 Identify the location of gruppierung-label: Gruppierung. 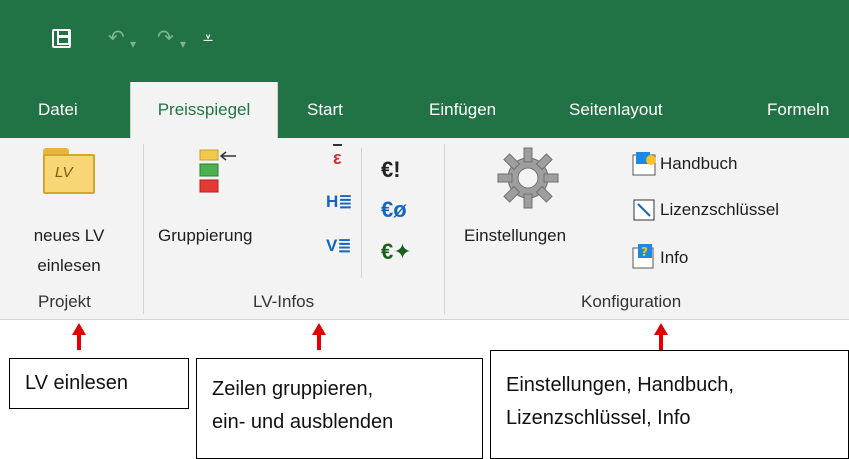
(205, 235).